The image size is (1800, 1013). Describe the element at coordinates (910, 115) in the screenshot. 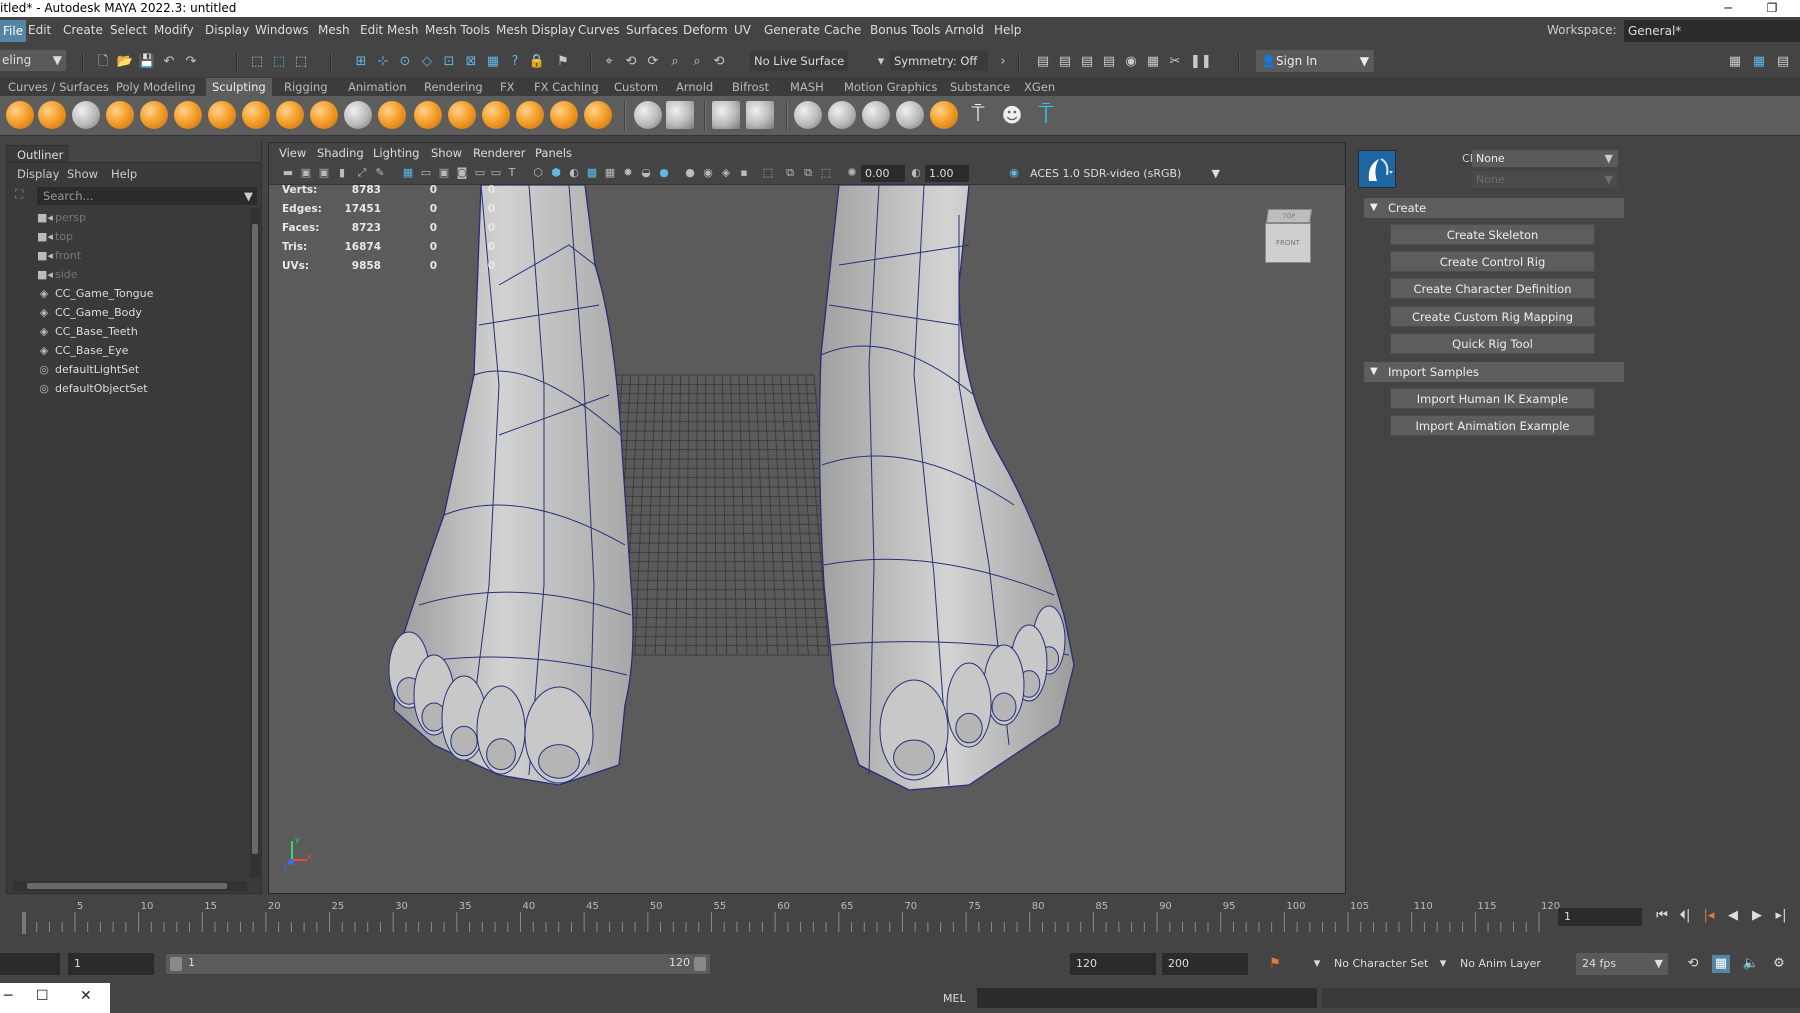

I see `eraser-icon` at that location.